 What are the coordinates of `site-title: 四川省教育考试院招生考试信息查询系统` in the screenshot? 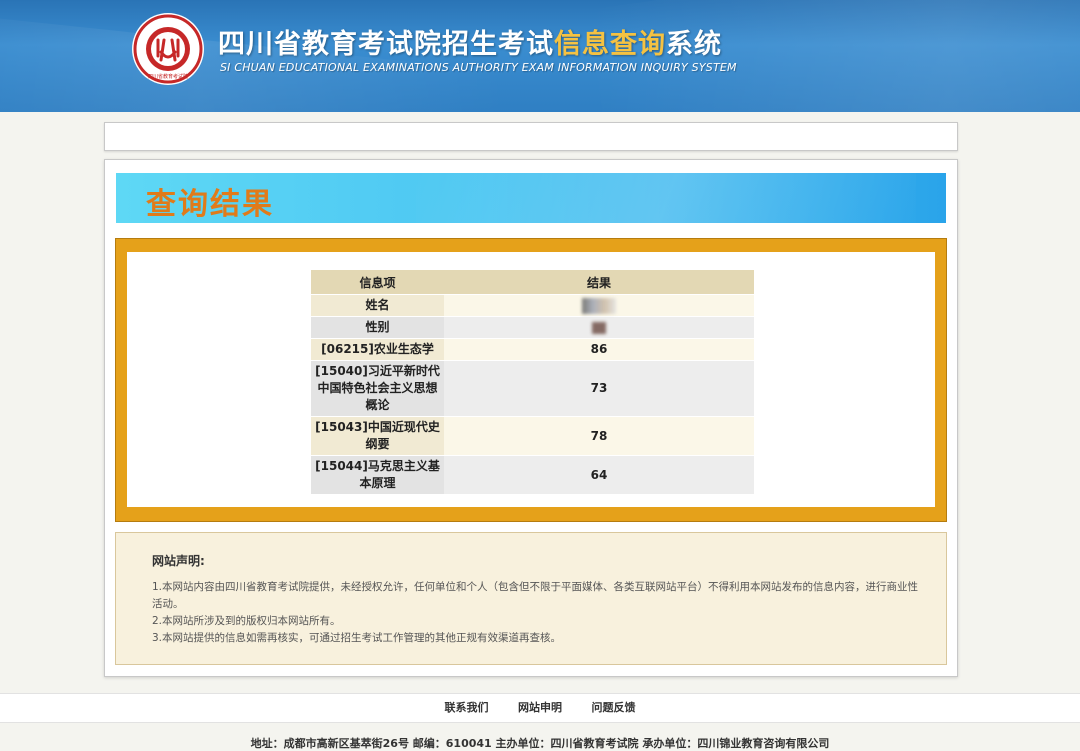 It's located at (470, 44).